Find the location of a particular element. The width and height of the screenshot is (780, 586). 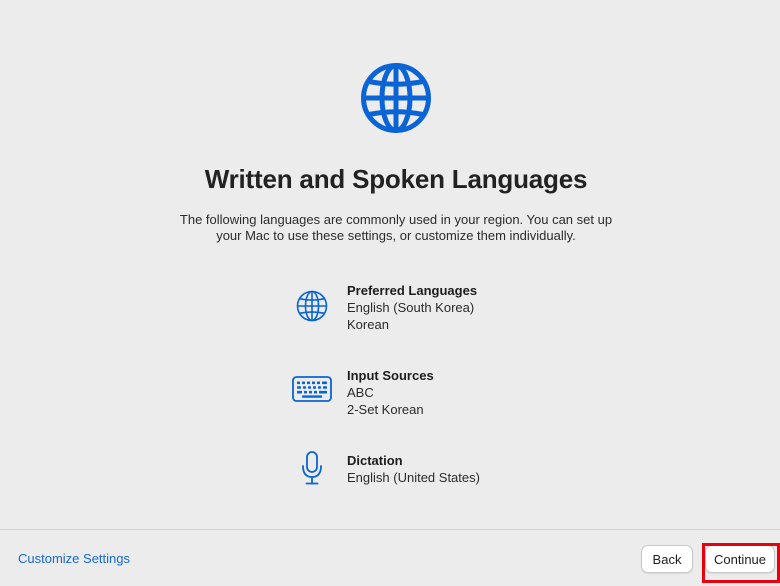

preferred-languages-heading: Preferred Languages is located at coordinates (412, 290).